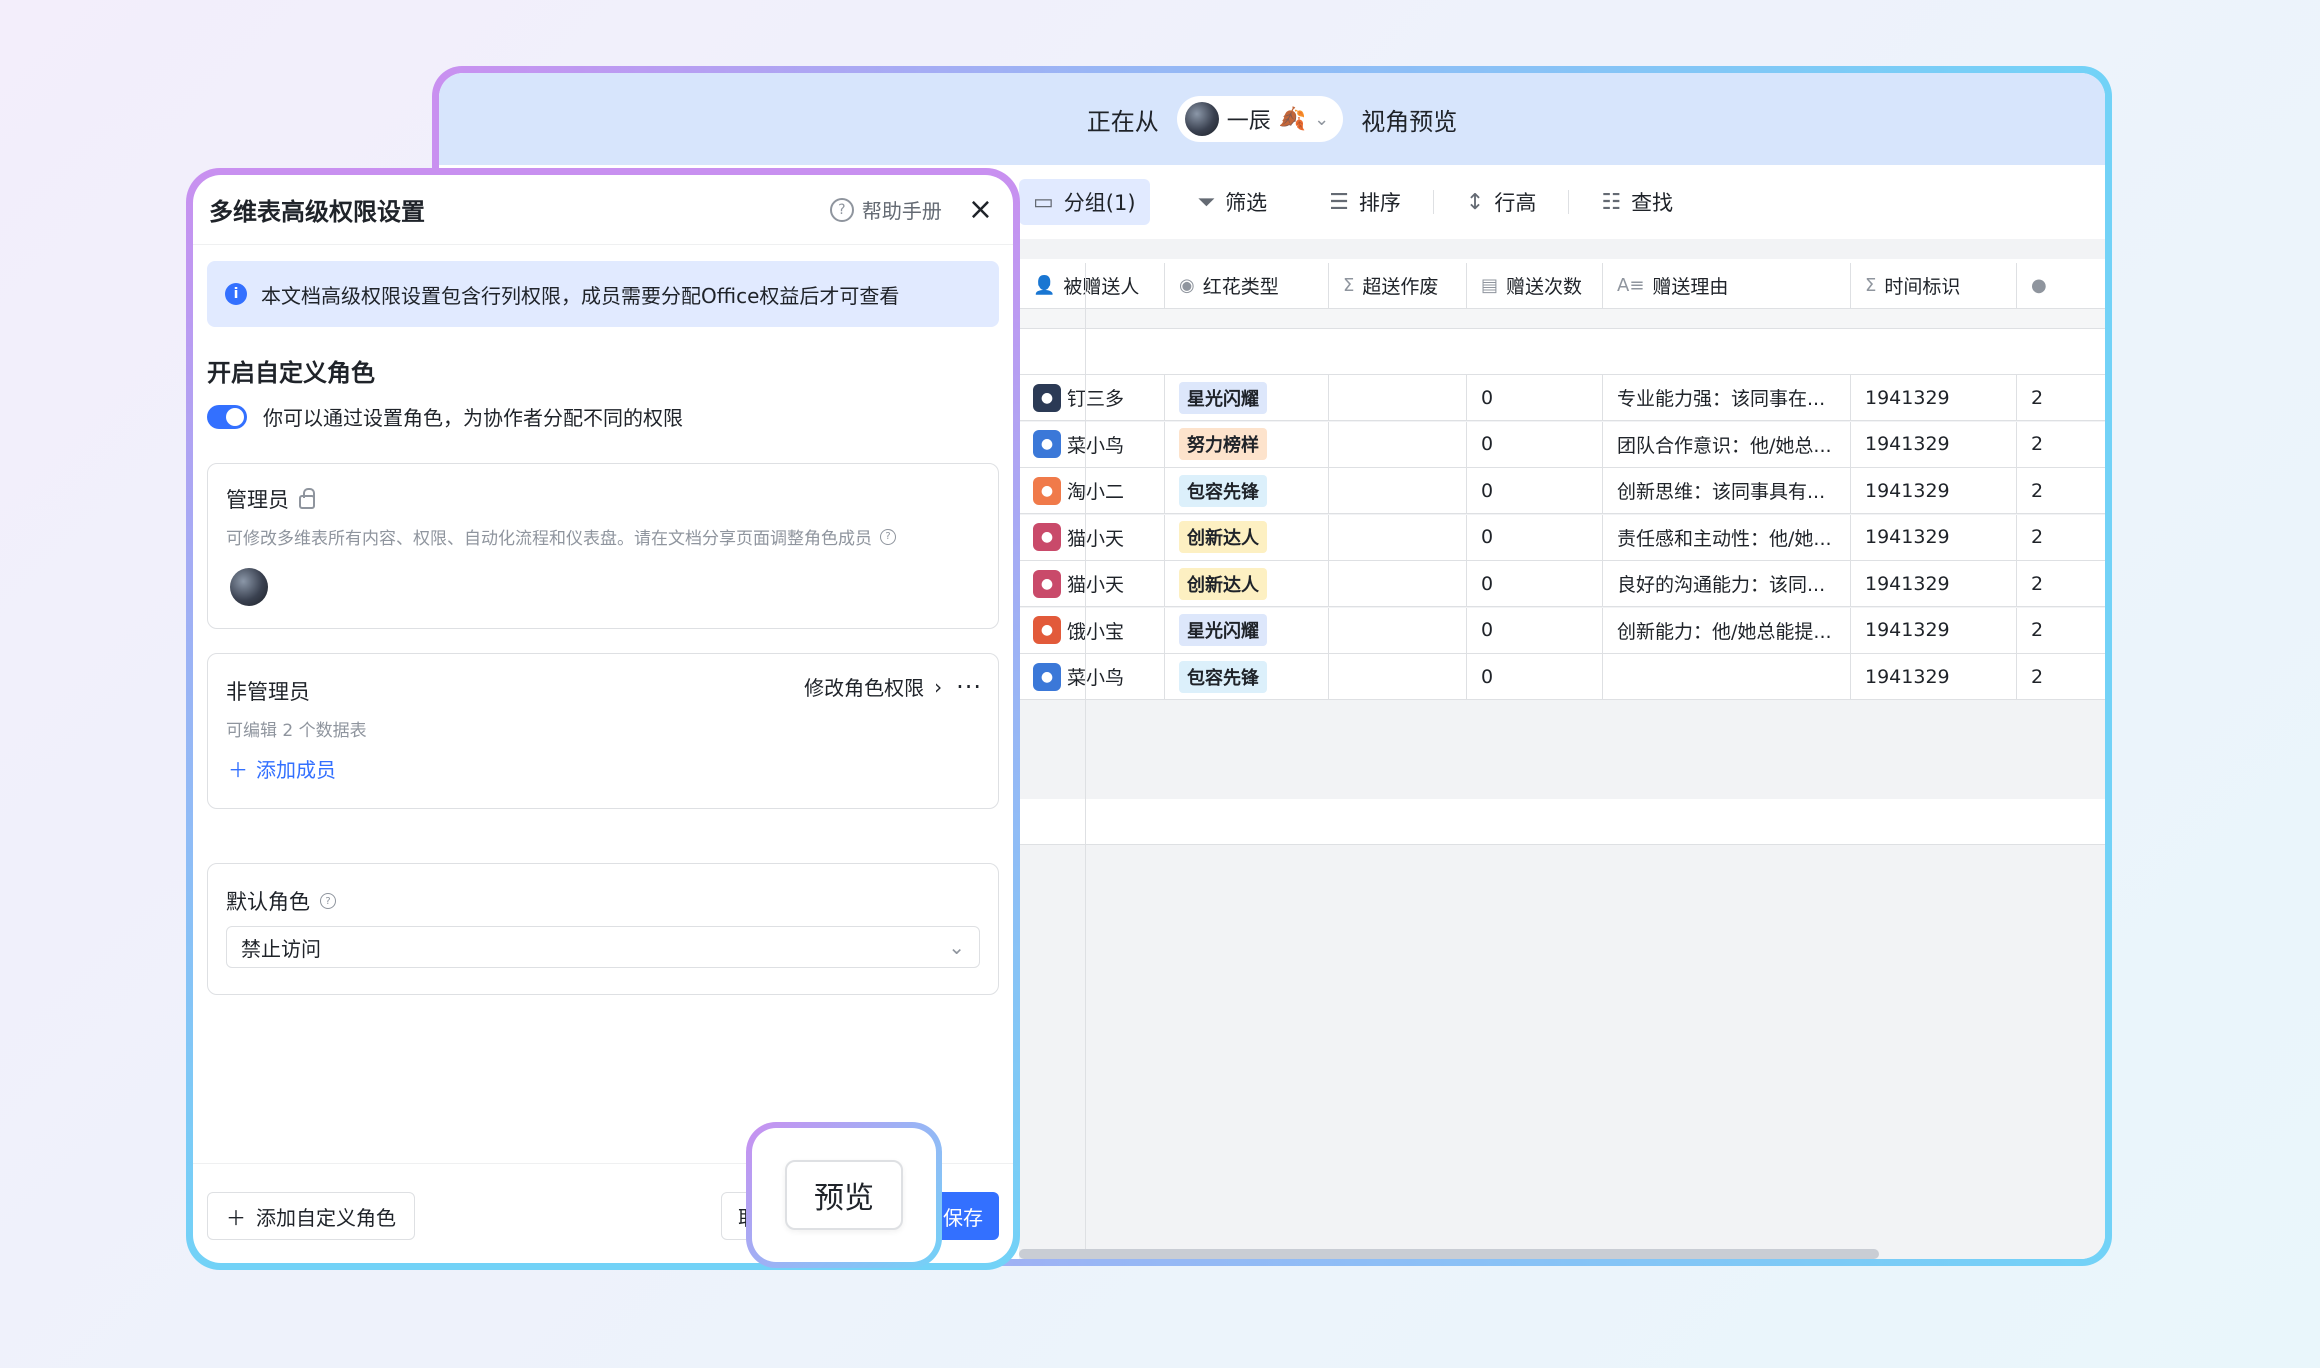 This screenshot has width=2320, height=1368. I want to click on table-row: ● 猫小天 创新达人 0 责任感和主动性：他/她... 1941329 2, so click(1562, 537).